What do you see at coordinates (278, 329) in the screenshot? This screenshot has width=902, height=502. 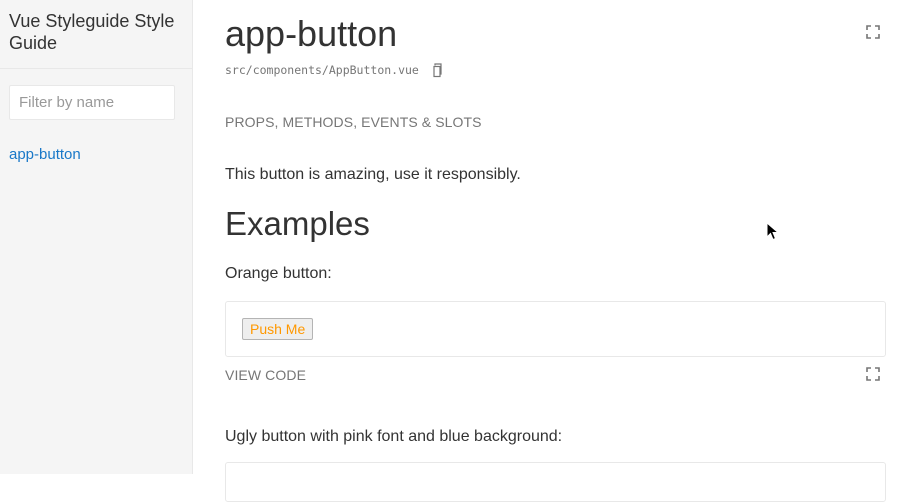 I see `push-me-button: Push Me` at bounding box center [278, 329].